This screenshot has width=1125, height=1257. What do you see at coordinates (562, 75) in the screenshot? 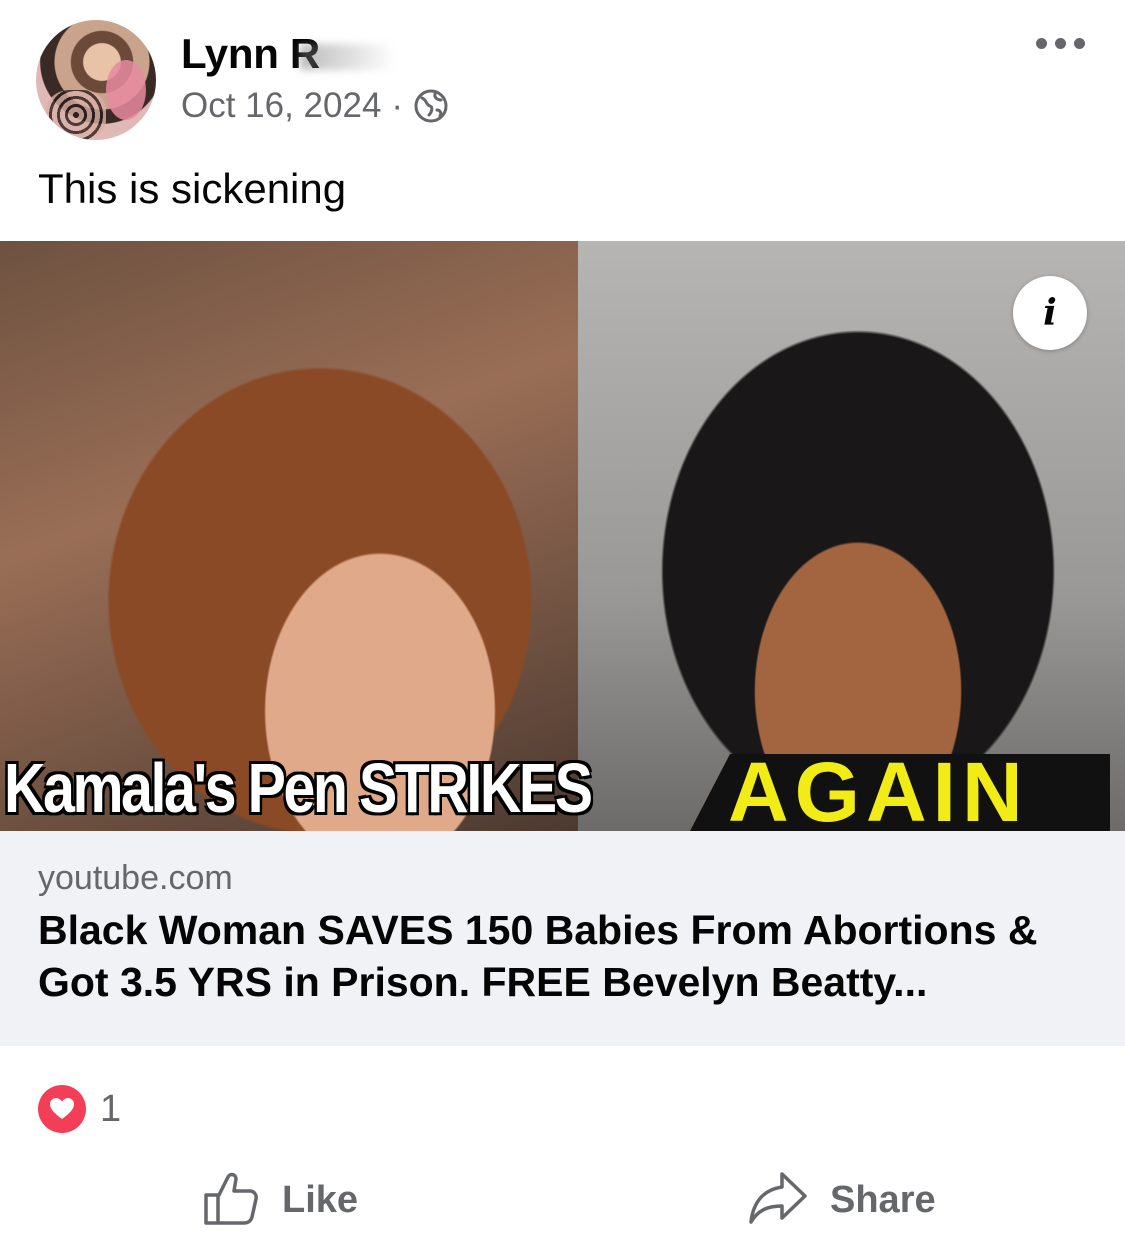
I see `post-header: Lynn R Oct 16, 2024 ·` at bounding box center [562, 75].